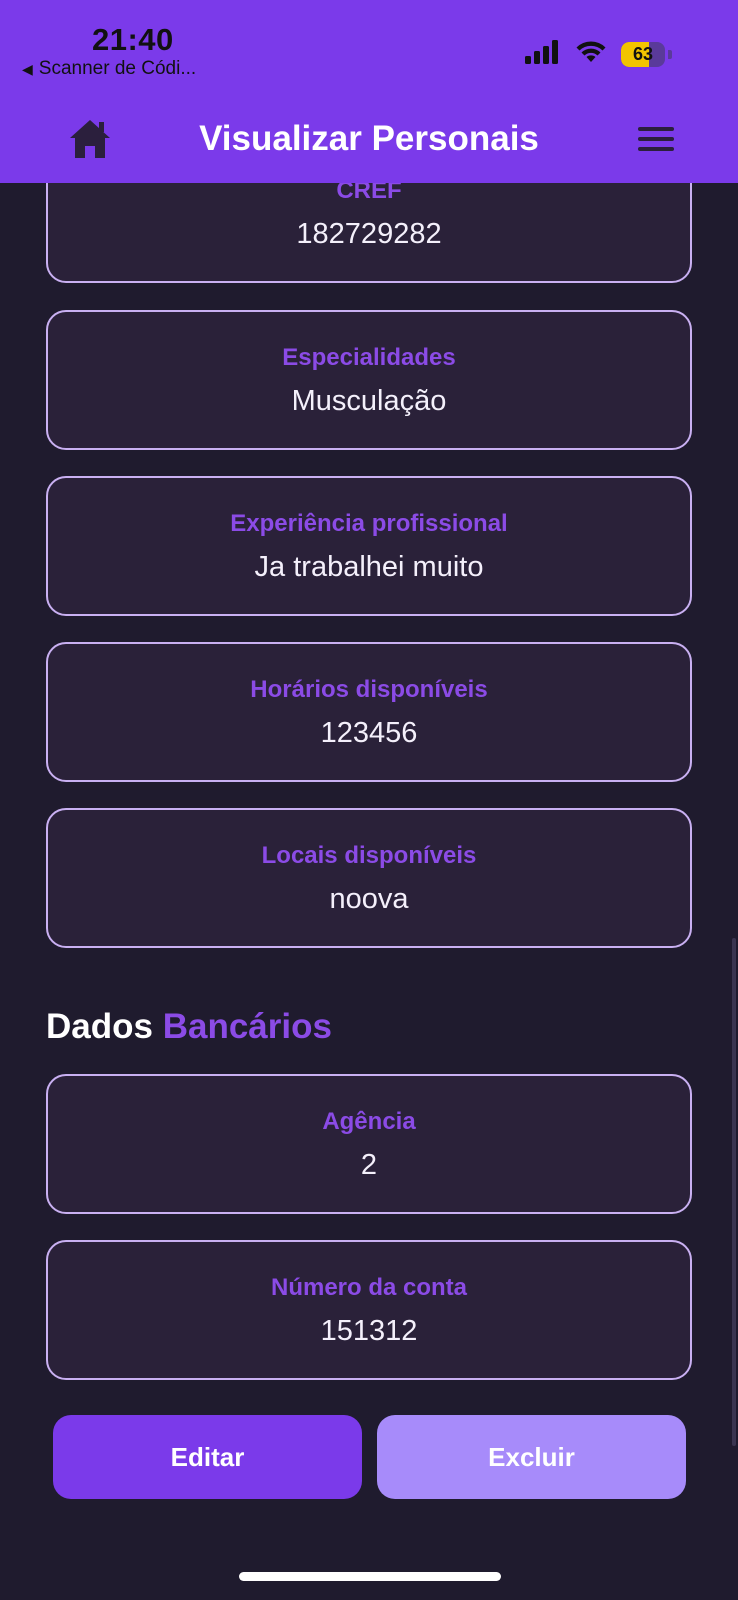 This screenshot has width=738, height=1600. What do you see at coordinates (133, 39) in the screenshot?
I see `status-time: 21:40` at bounding box center [133, 39].